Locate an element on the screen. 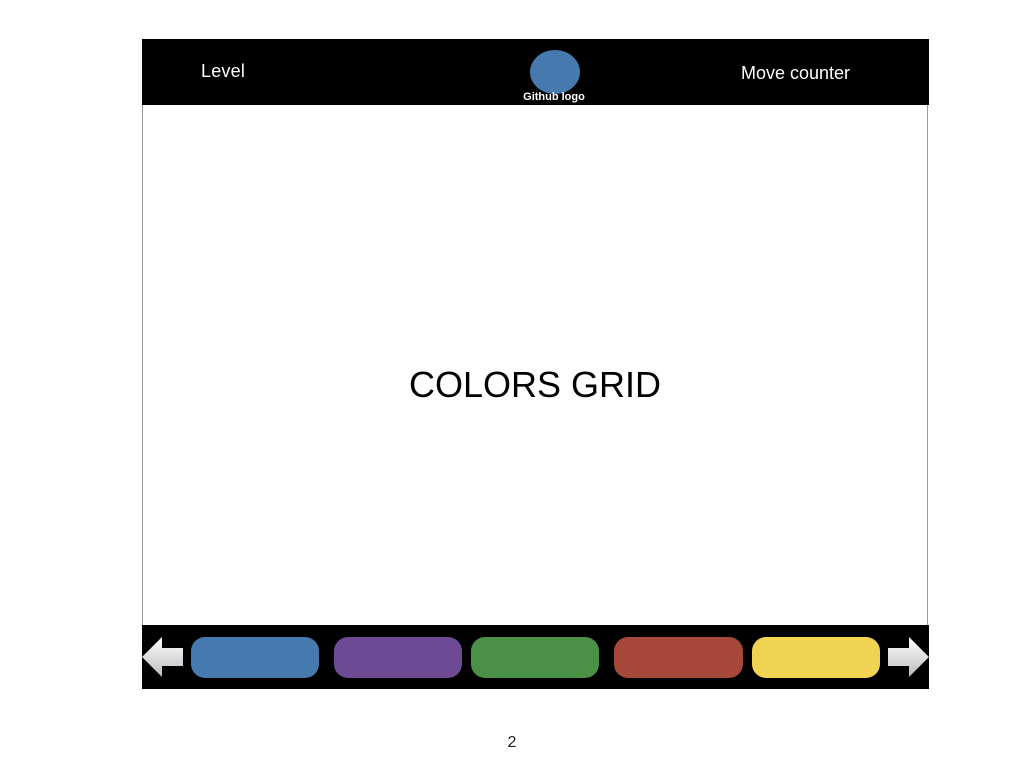  color-palette-bar is located at coordinates (535, 657).